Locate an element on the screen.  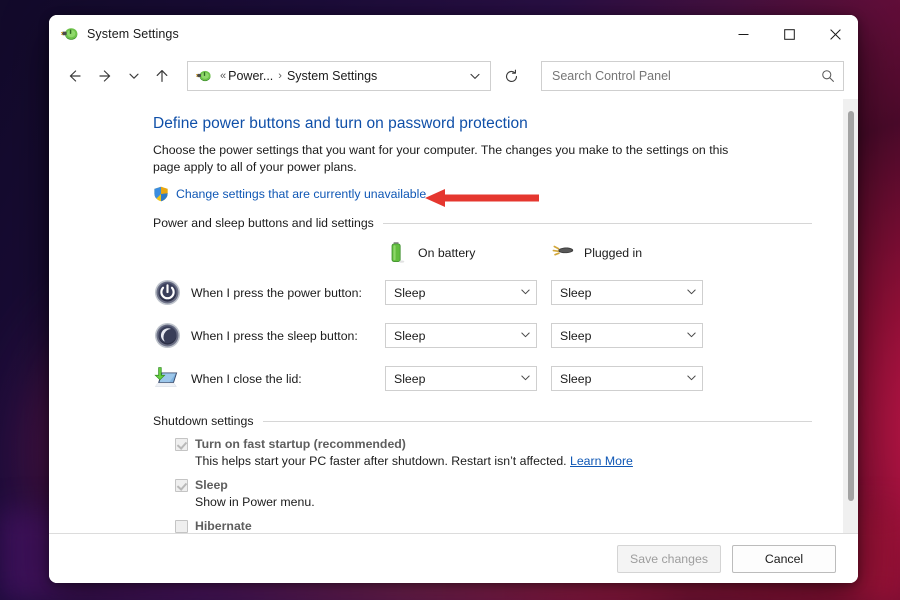
shutdown-group-header: Shutdown settings is located at coordinates (482, 421).